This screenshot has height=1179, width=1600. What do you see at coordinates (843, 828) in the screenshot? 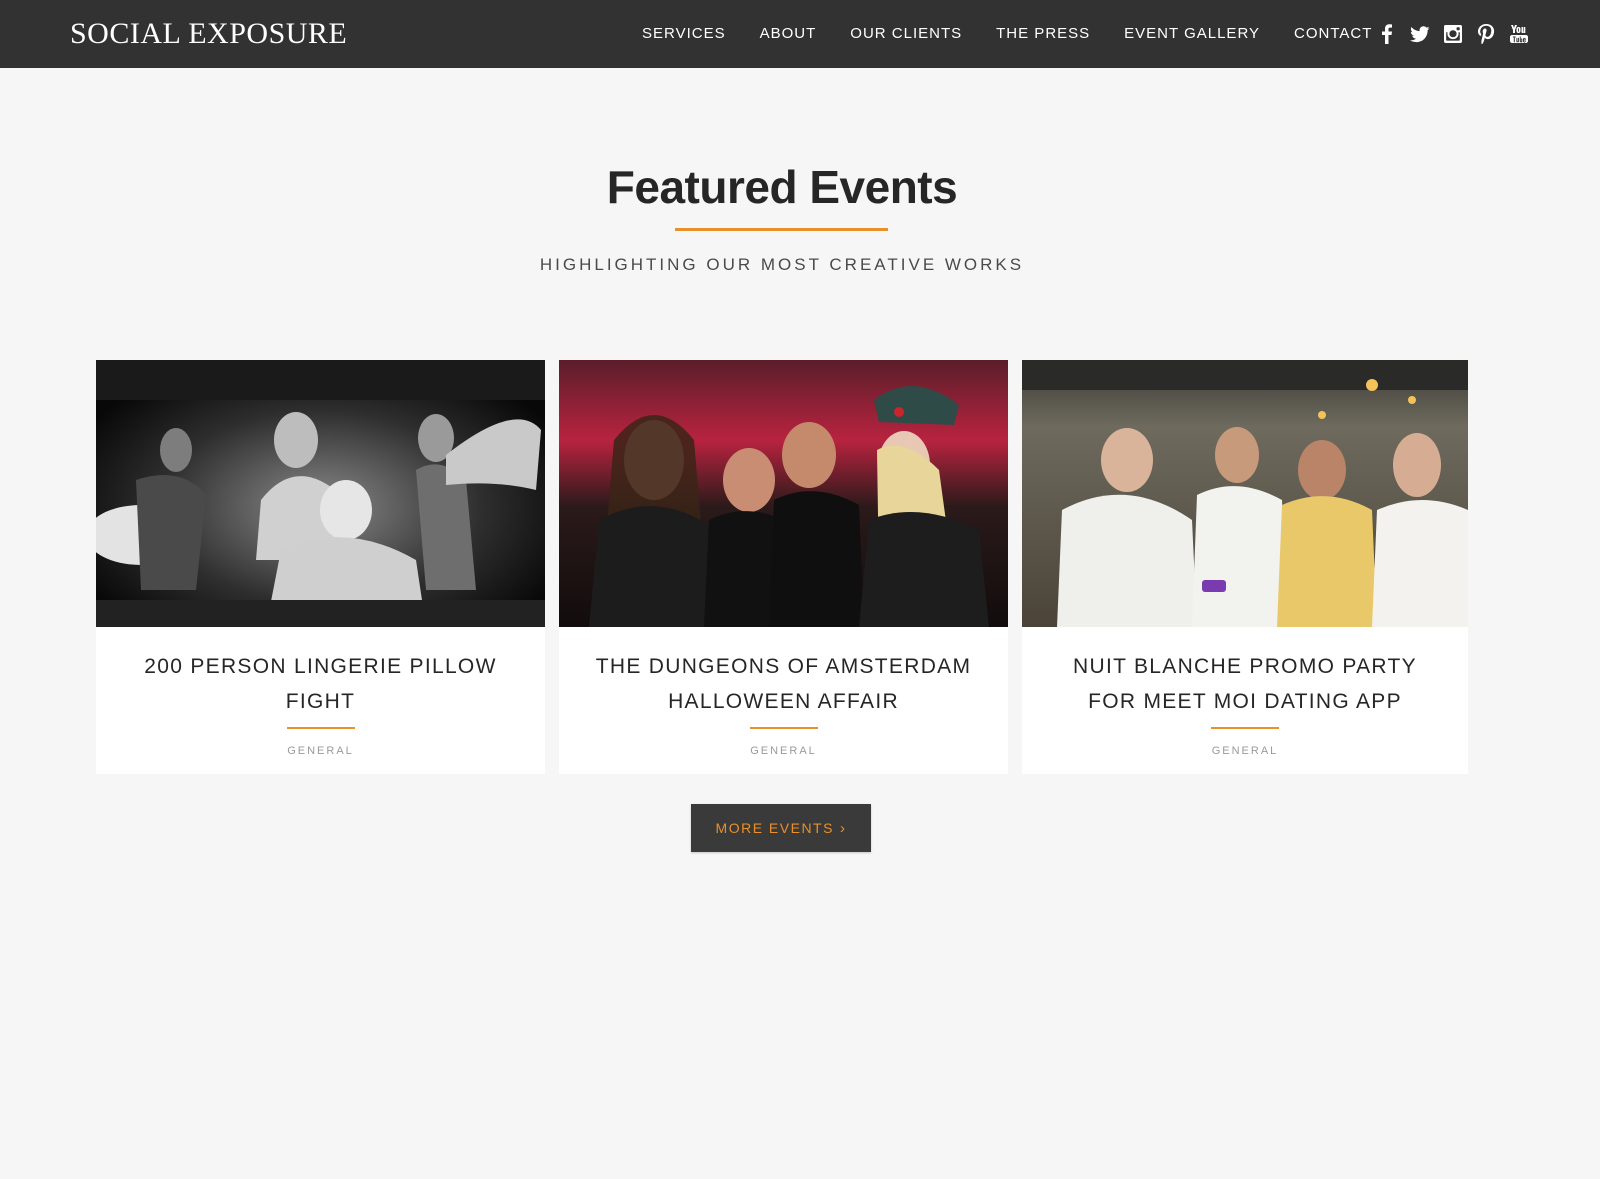
I see `chevron-right-icon: ›` at bounding box center [843, 828].